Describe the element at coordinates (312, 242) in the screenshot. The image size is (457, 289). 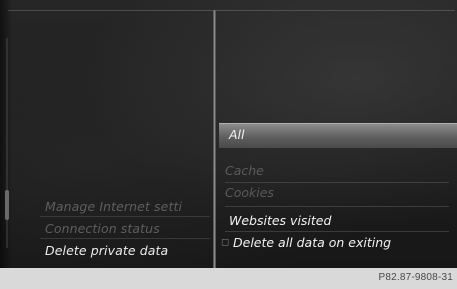
I see `submenu-item-label: Delete all data on exiting` at that location.